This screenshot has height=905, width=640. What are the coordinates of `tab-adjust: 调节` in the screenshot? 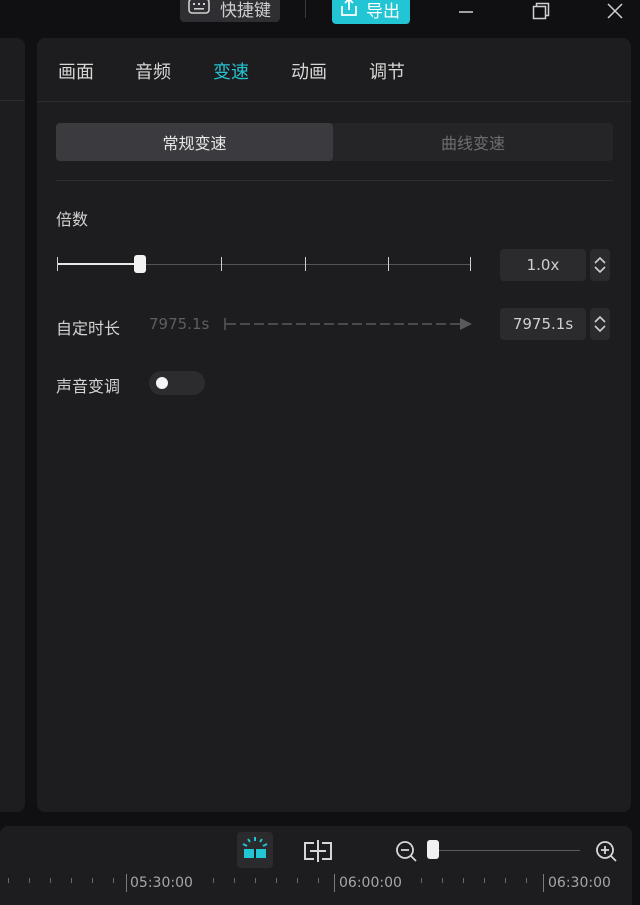 It's located at (387, 71).